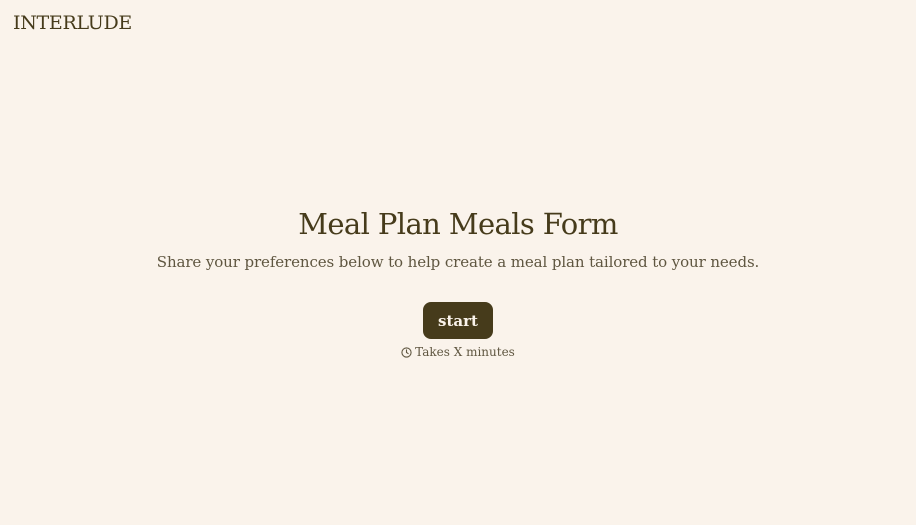  Describe the element at coordinates (406, 352) in the screenshot. I see `clock-icon` at that location.